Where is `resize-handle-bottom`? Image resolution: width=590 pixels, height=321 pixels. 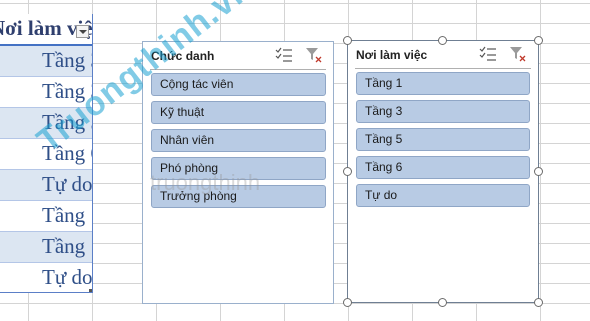 resize-handle-bottom is located at coordinates (442, 302).